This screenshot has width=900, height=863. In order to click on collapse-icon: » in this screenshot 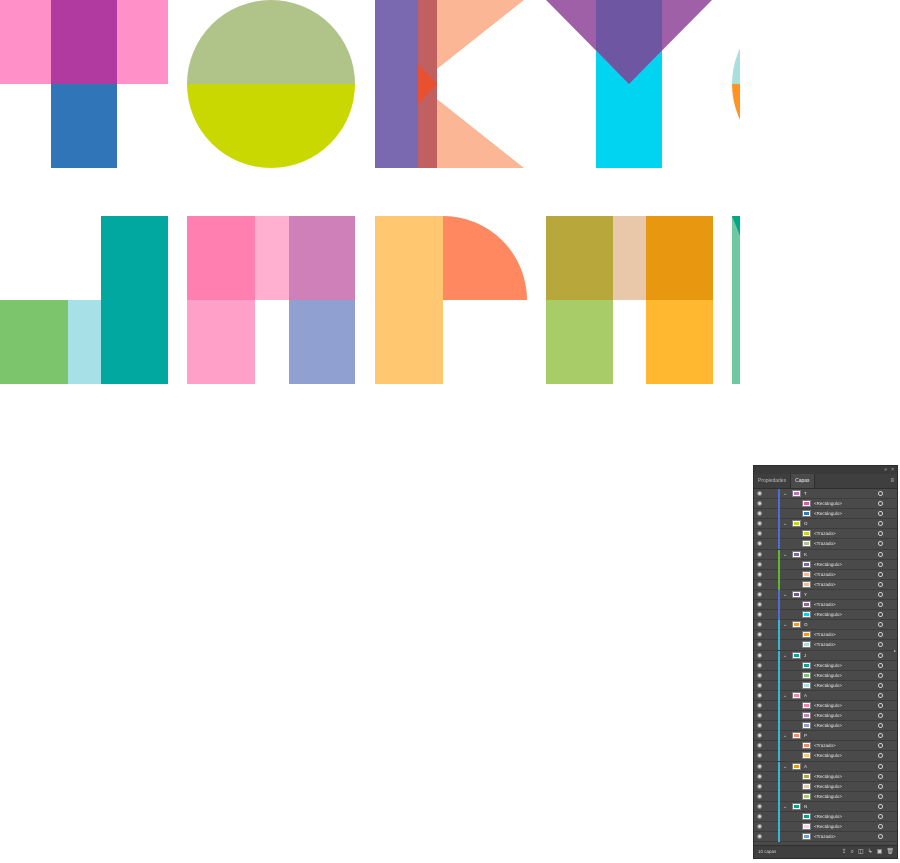, I will do `click(885, 470)`.